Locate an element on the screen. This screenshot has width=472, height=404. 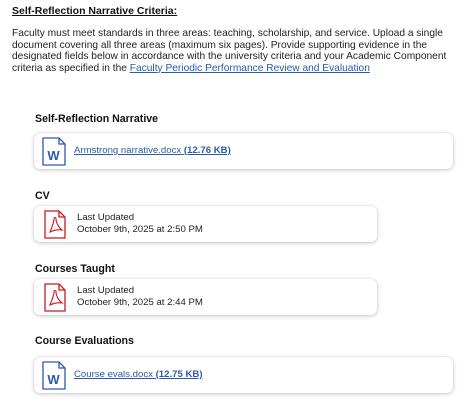
criteria-heading: Self-Reflection Narrative Criteria: is located at coordinates (95, 11).